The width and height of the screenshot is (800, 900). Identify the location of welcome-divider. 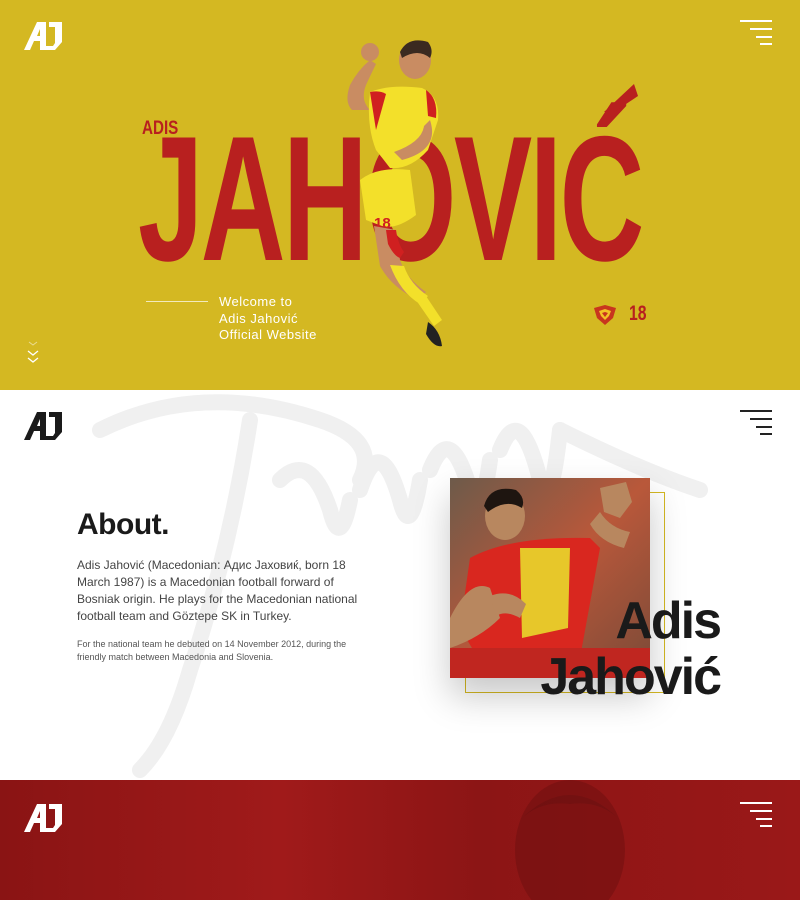
(177, 301).